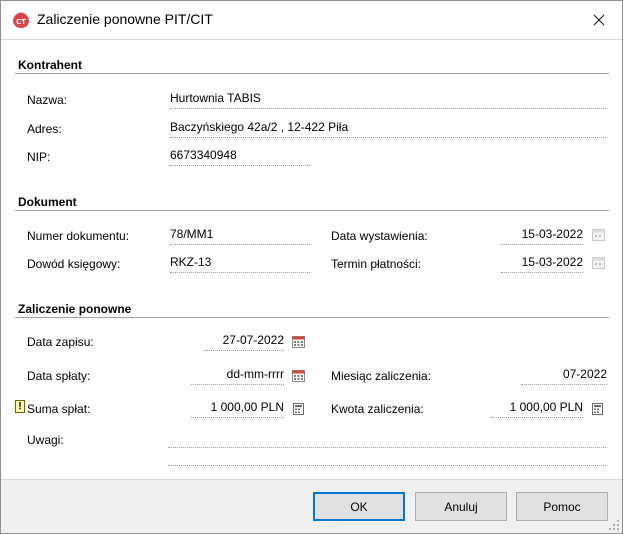  Describe the element at coordinates (240, 264) in the screenshot. I see `dowod-ksiegowy-field: RKZ-13` at that location.